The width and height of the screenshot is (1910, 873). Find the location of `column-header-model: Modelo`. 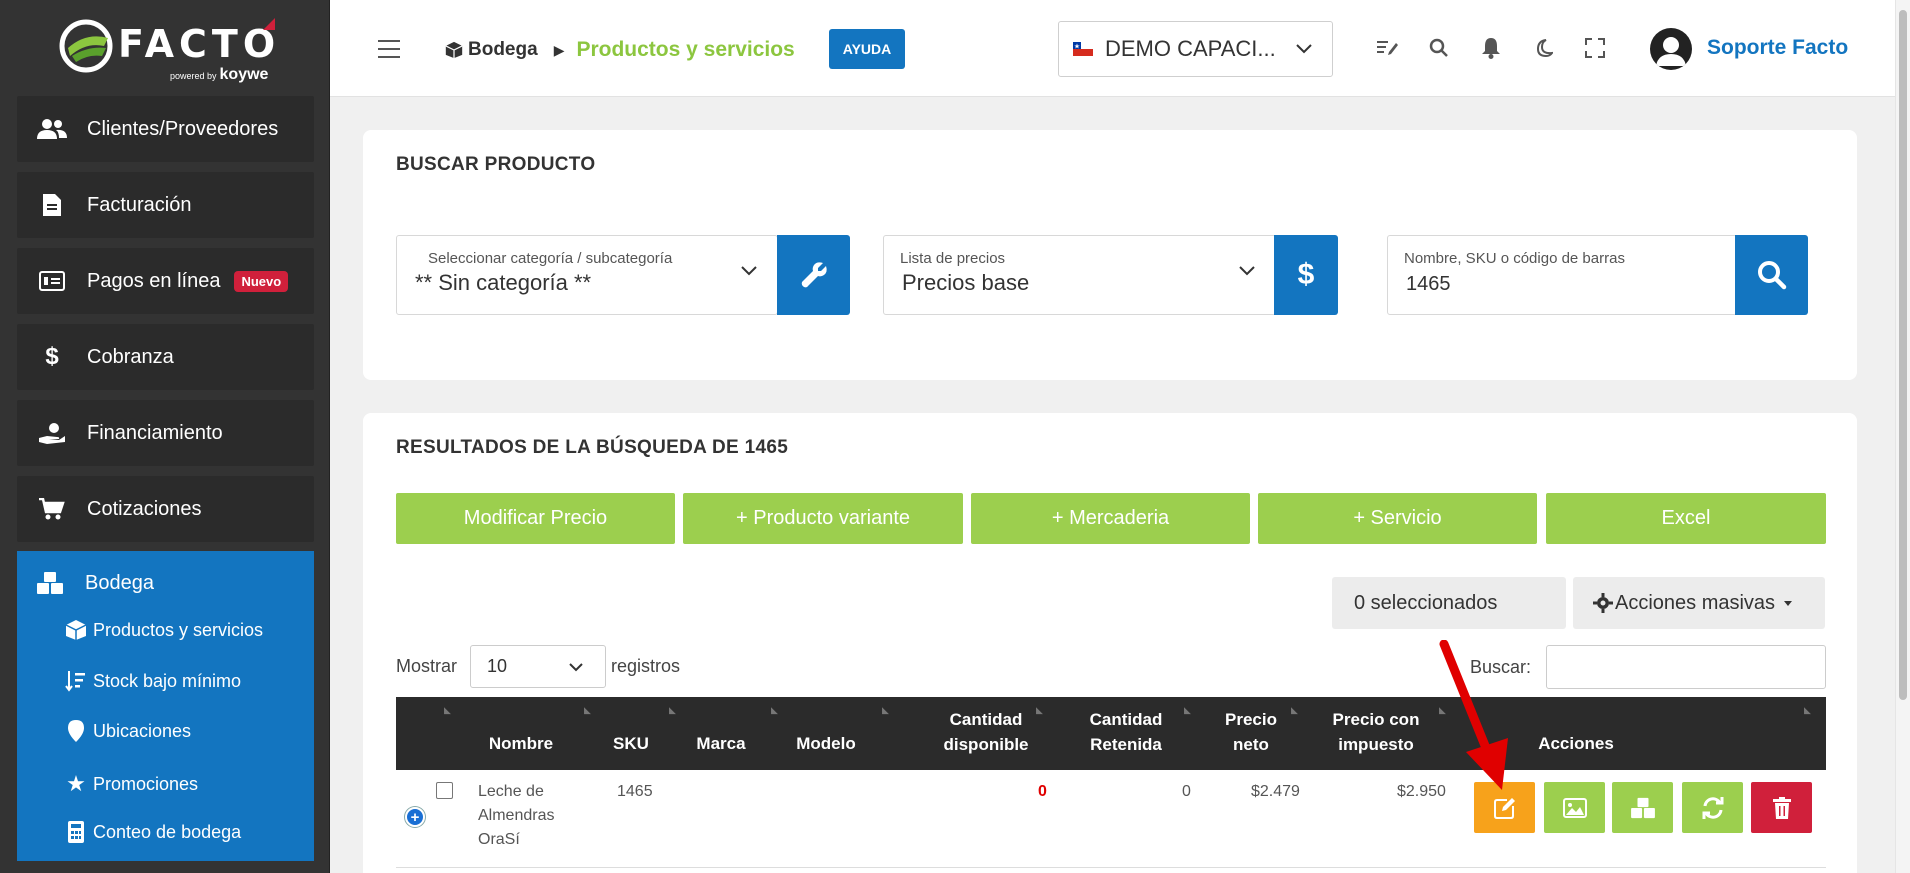

column-header-model: Modelo is located at coordinates (826, 743).